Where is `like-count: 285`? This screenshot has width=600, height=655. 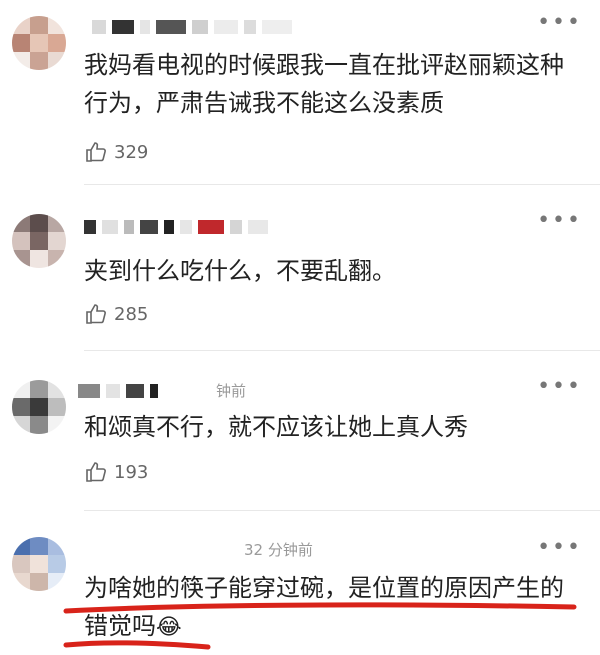 like-count: 285 is located at coordinates (131, 314).